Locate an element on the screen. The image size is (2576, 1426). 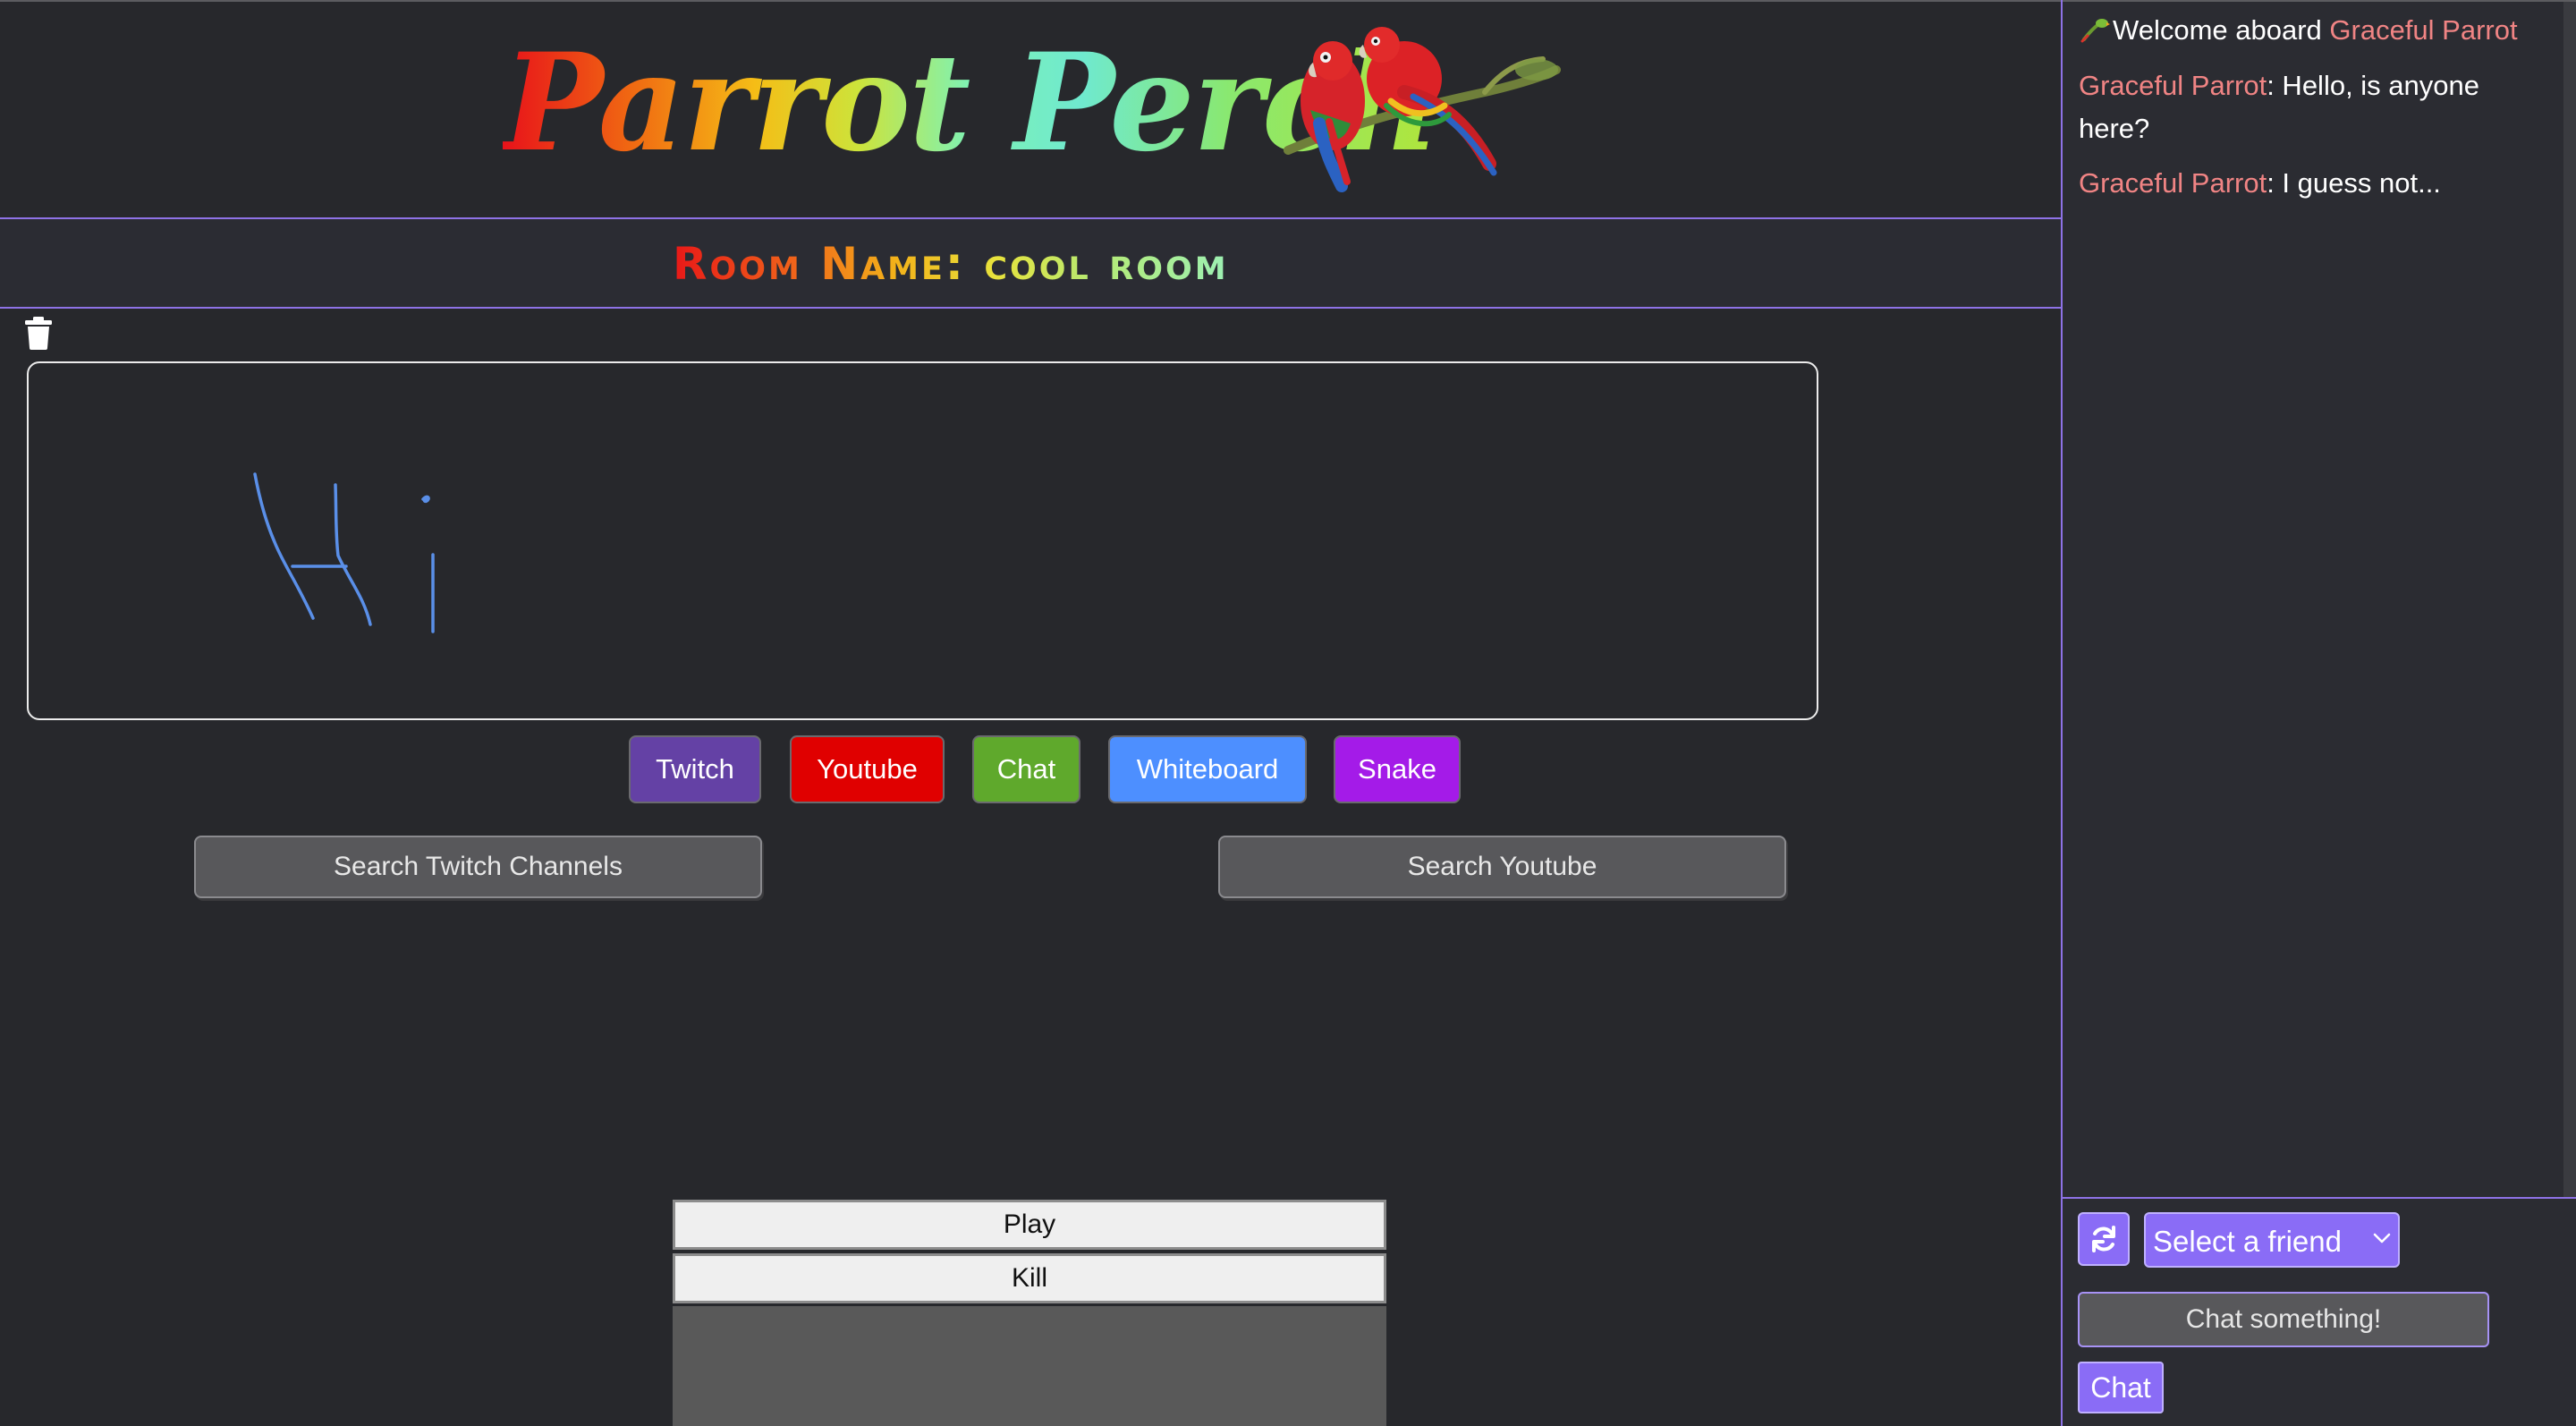
search-youtube-button: Search Youtube is located at coordinates (1502, 867).